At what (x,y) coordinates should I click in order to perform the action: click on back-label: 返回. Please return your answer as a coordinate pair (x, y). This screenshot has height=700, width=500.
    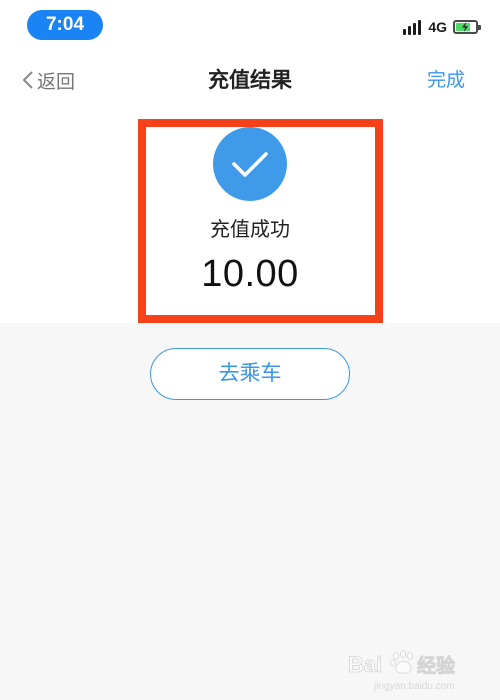
    Looking at the image, I should click on (56, 81).